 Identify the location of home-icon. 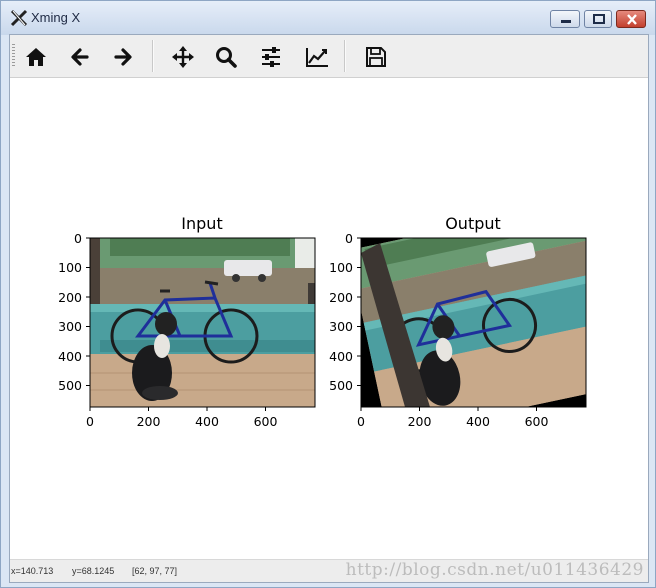
(36, 57).